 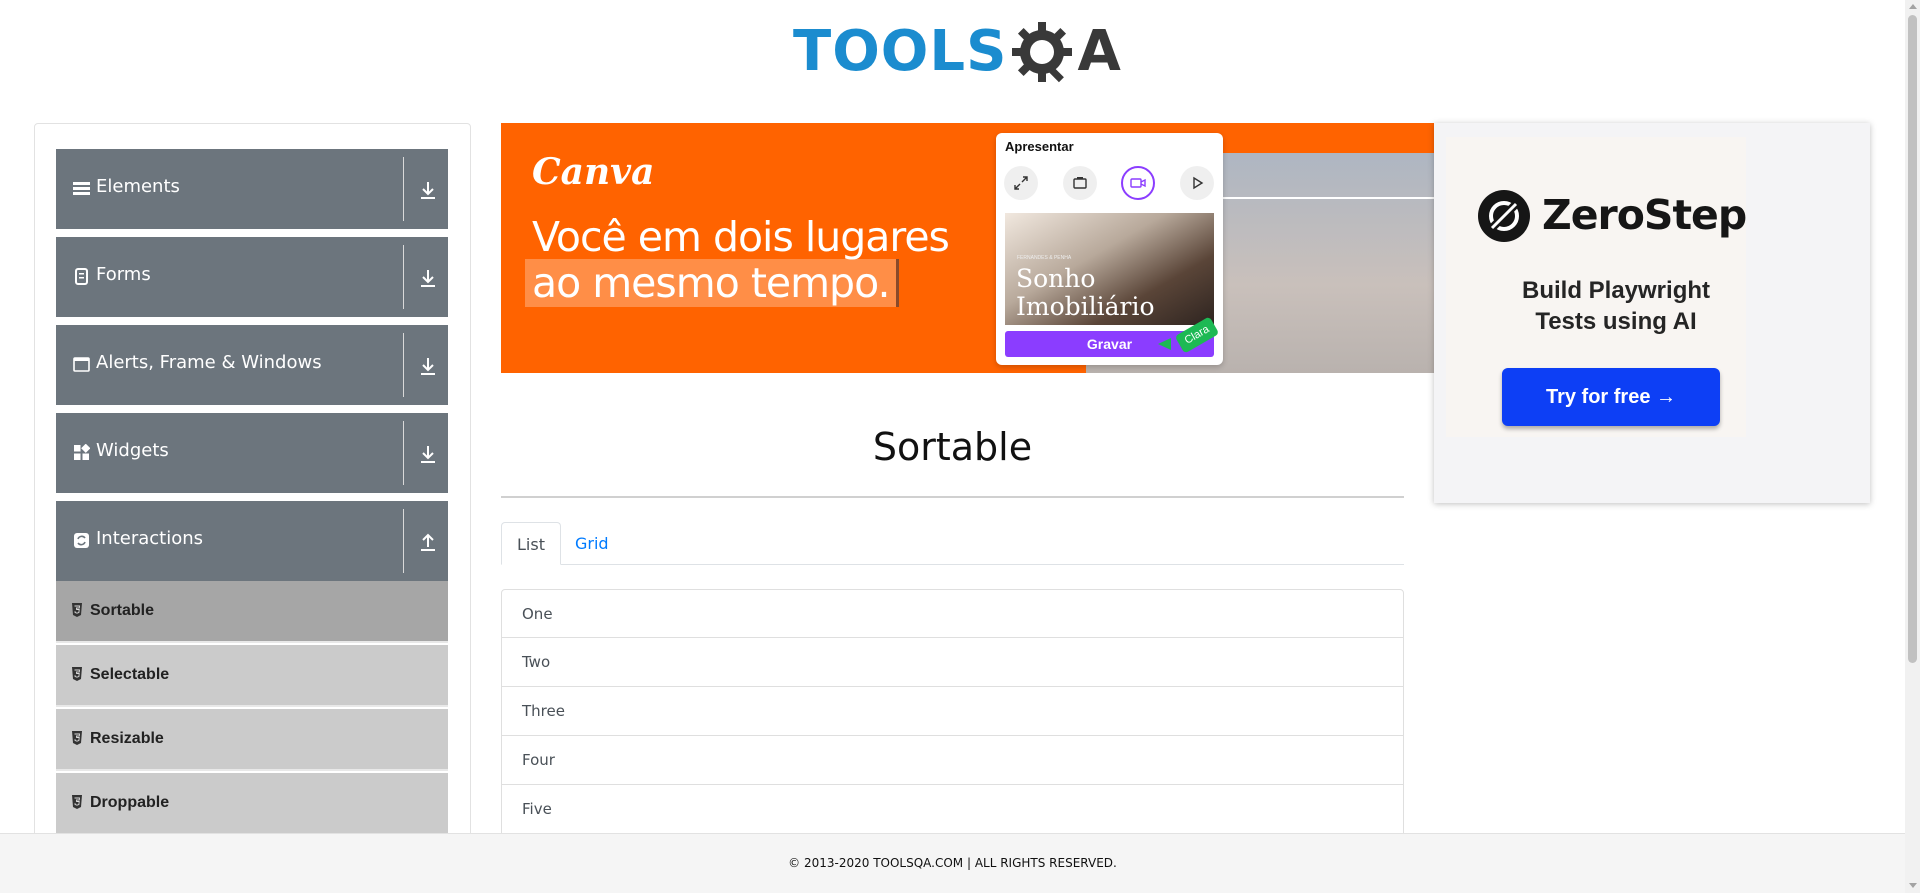 I want to click on upload-arrow-icon, so click(x=428, y=542).